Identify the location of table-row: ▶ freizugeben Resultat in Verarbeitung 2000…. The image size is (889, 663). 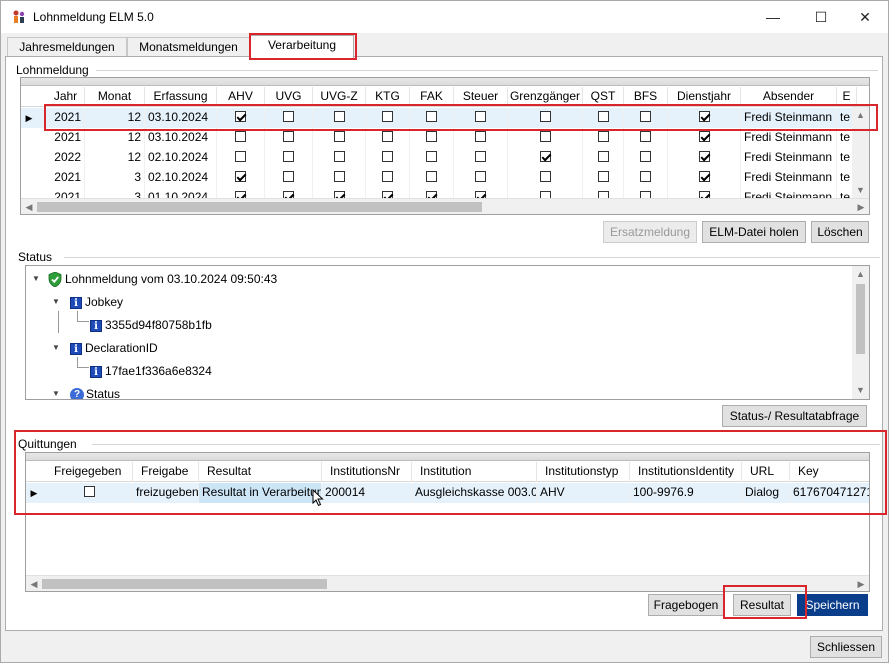
(447, 493).